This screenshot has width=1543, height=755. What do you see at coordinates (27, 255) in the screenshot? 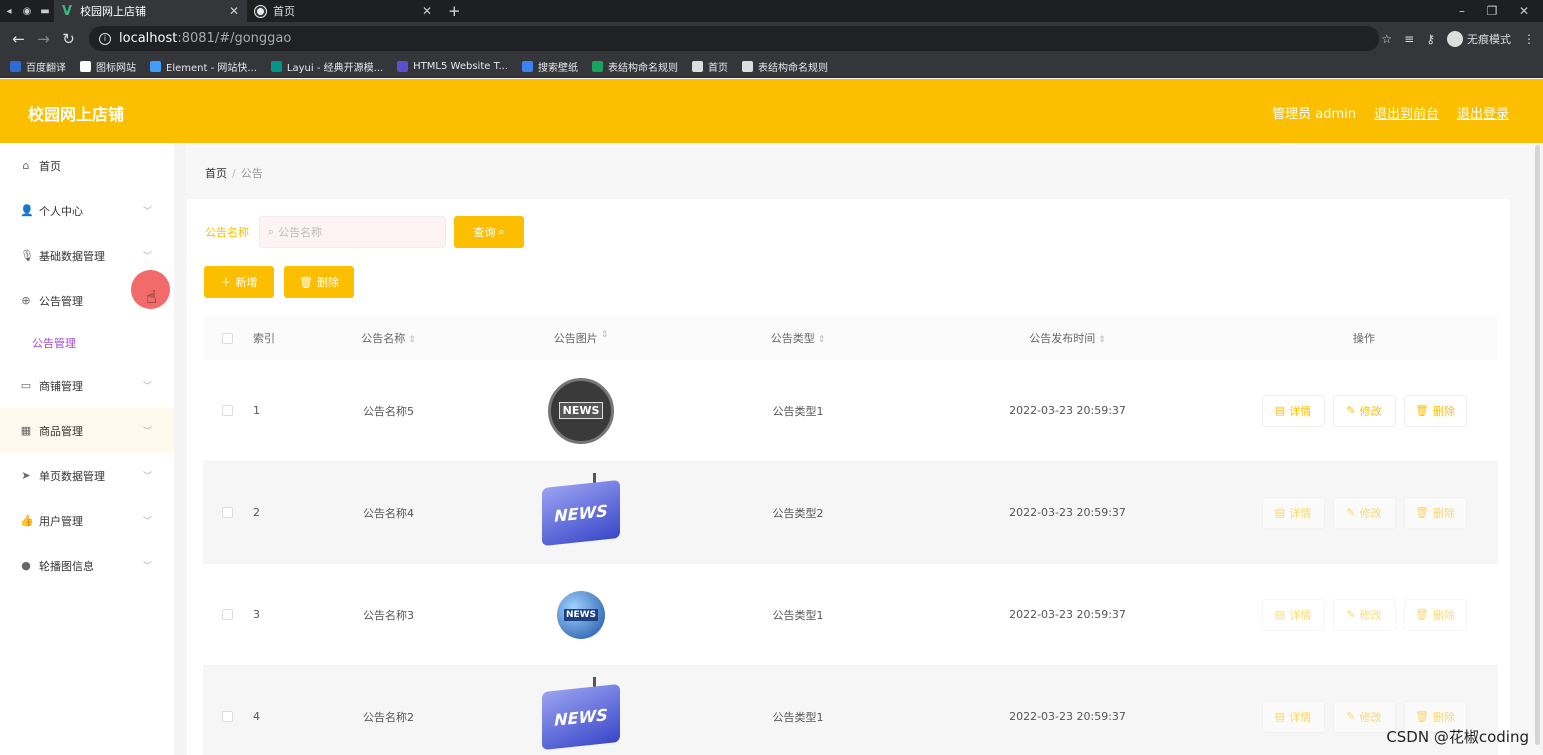
I see `microphone-icon: 🎙` at bounding box center [27, 255].